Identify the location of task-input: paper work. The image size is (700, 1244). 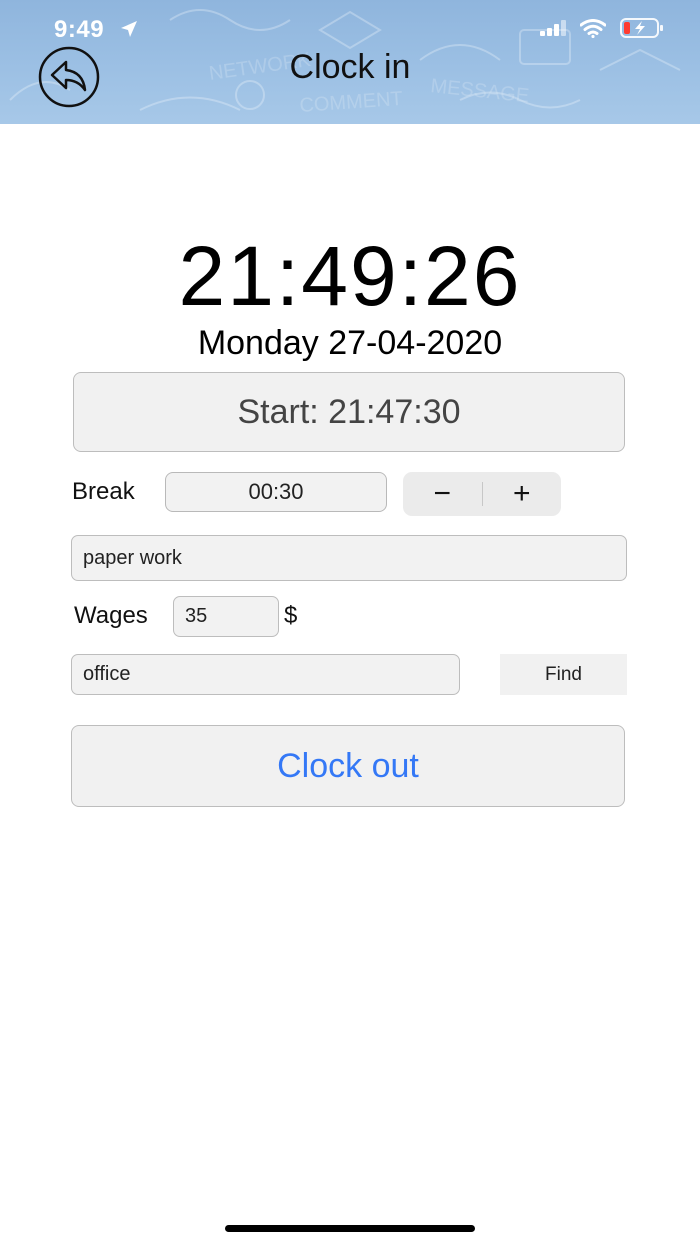
(349, 558).